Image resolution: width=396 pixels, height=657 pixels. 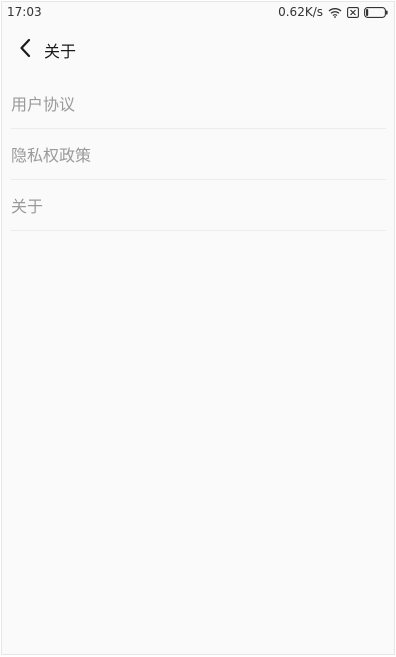 I want to click on chevron-left-icon, so click(x=25, y=50).